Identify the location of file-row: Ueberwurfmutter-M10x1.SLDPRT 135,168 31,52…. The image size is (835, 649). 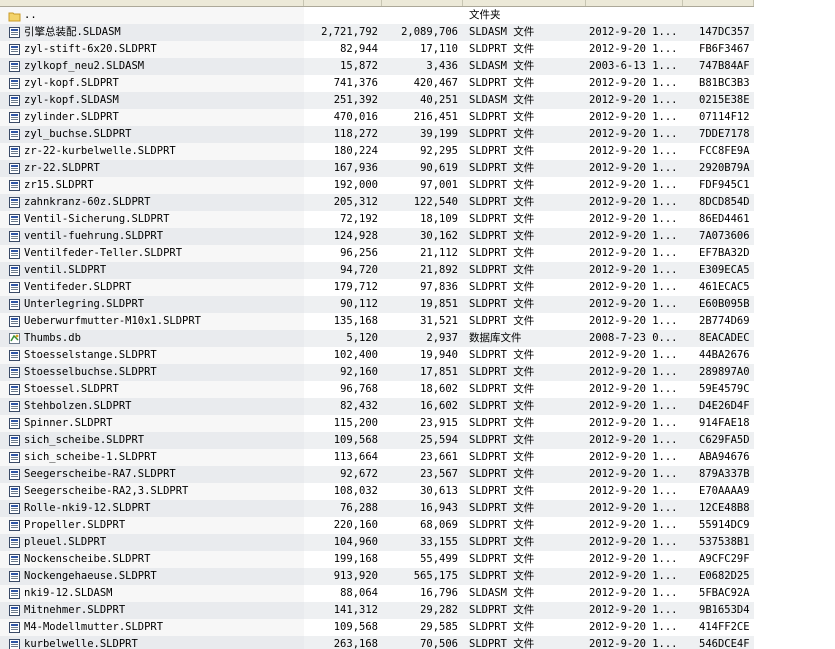
(377, 321).